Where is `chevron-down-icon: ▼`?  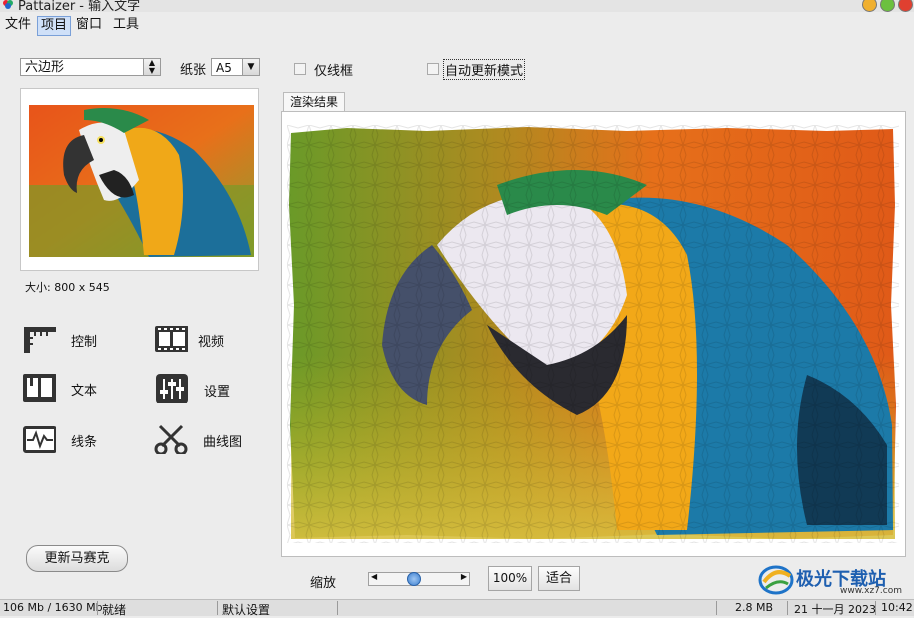 chevron-down-icon: ▼ is located at coordinates (250, 67).